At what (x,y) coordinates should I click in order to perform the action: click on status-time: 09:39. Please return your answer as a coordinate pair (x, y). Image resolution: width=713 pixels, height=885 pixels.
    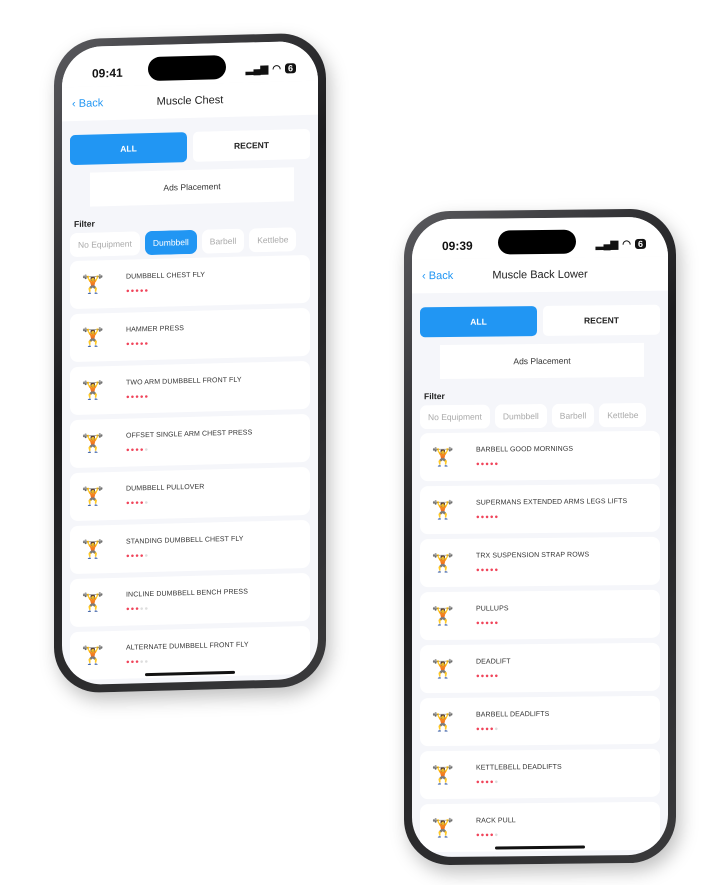
    Looking at the image, I should click on (457, 246).